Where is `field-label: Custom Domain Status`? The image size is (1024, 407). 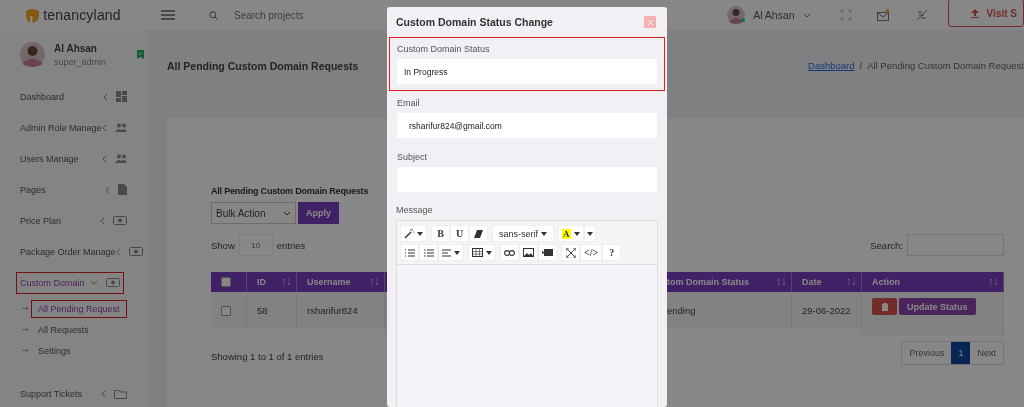 field-label: Custom Domain Status is located at coordinates (444, 49).